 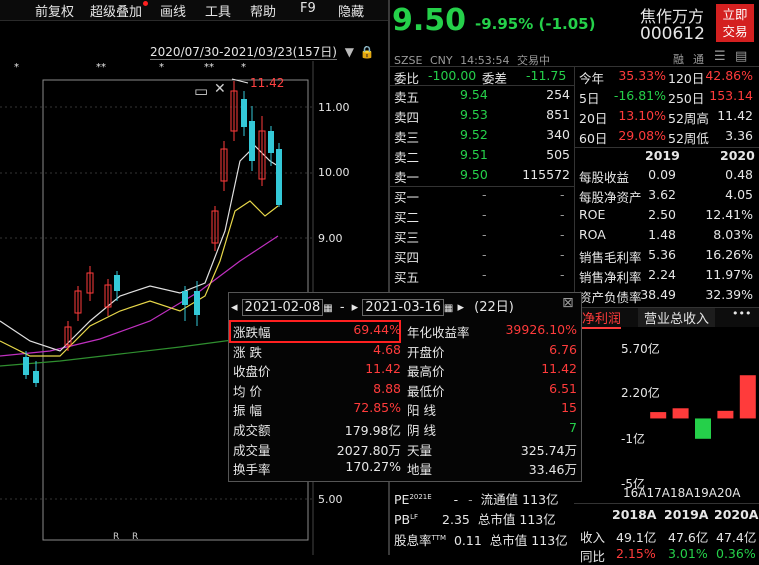 I want to click on zsz2-value: 113亿, so click(x=549, y=540).